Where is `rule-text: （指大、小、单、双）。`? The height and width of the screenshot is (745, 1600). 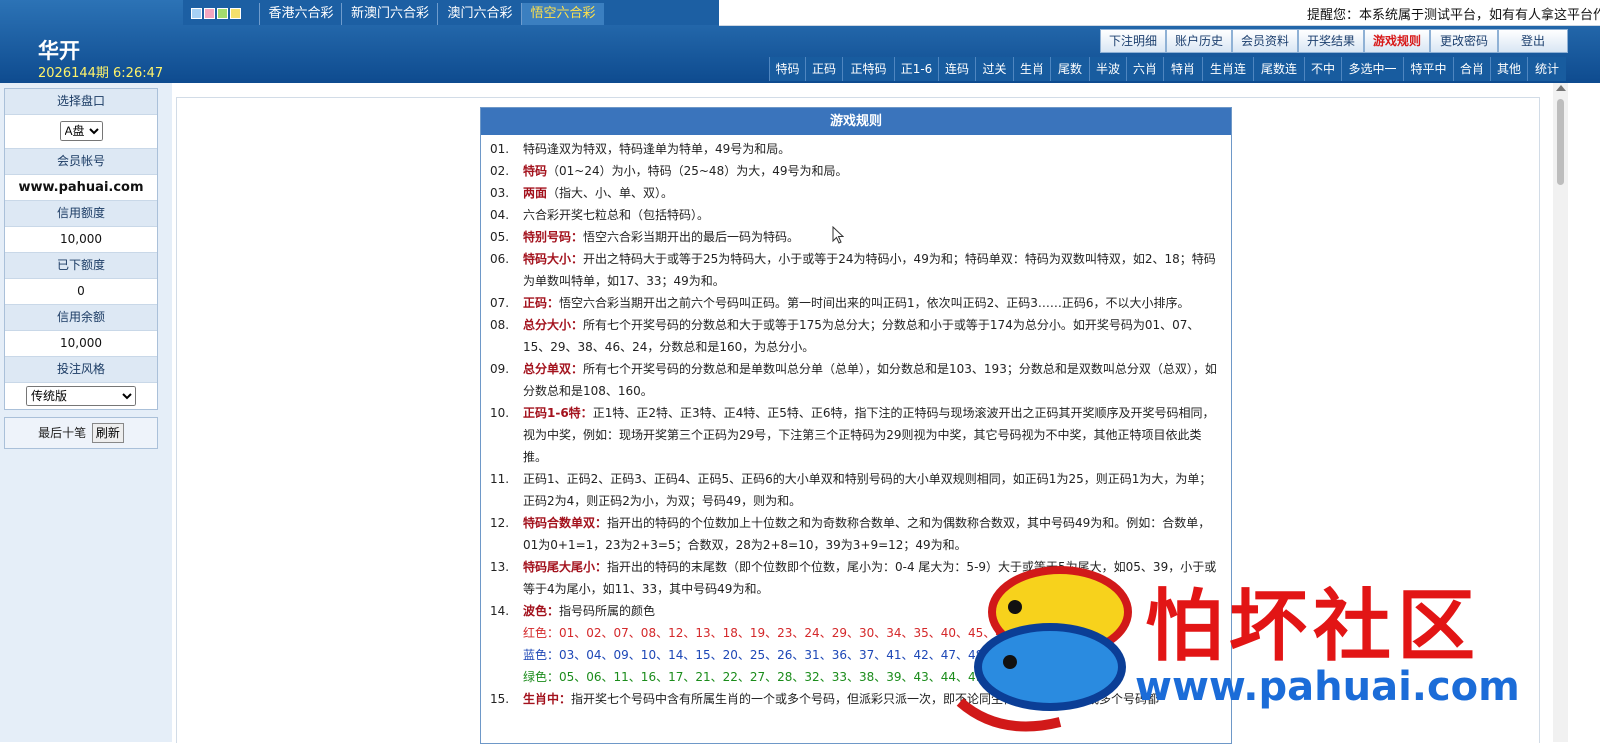
rule-text: （指大、小、单、双）。 is located at coordinates (610, 193).